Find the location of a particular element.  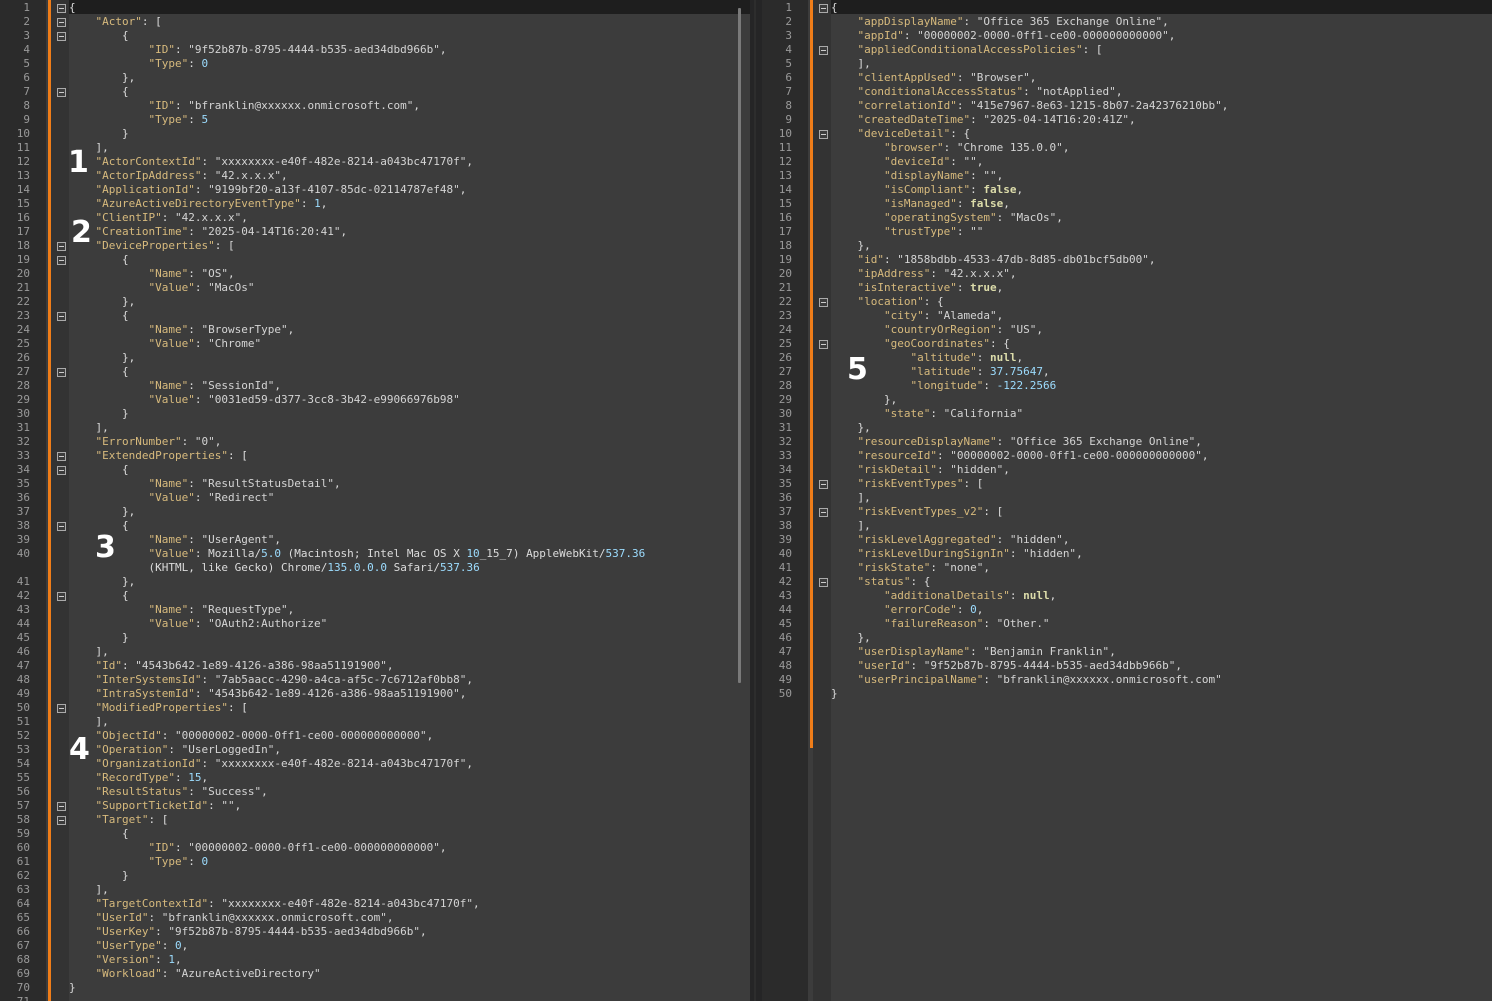

code-line: 67 "UserType": 0, is located at coordinates (375, 946).